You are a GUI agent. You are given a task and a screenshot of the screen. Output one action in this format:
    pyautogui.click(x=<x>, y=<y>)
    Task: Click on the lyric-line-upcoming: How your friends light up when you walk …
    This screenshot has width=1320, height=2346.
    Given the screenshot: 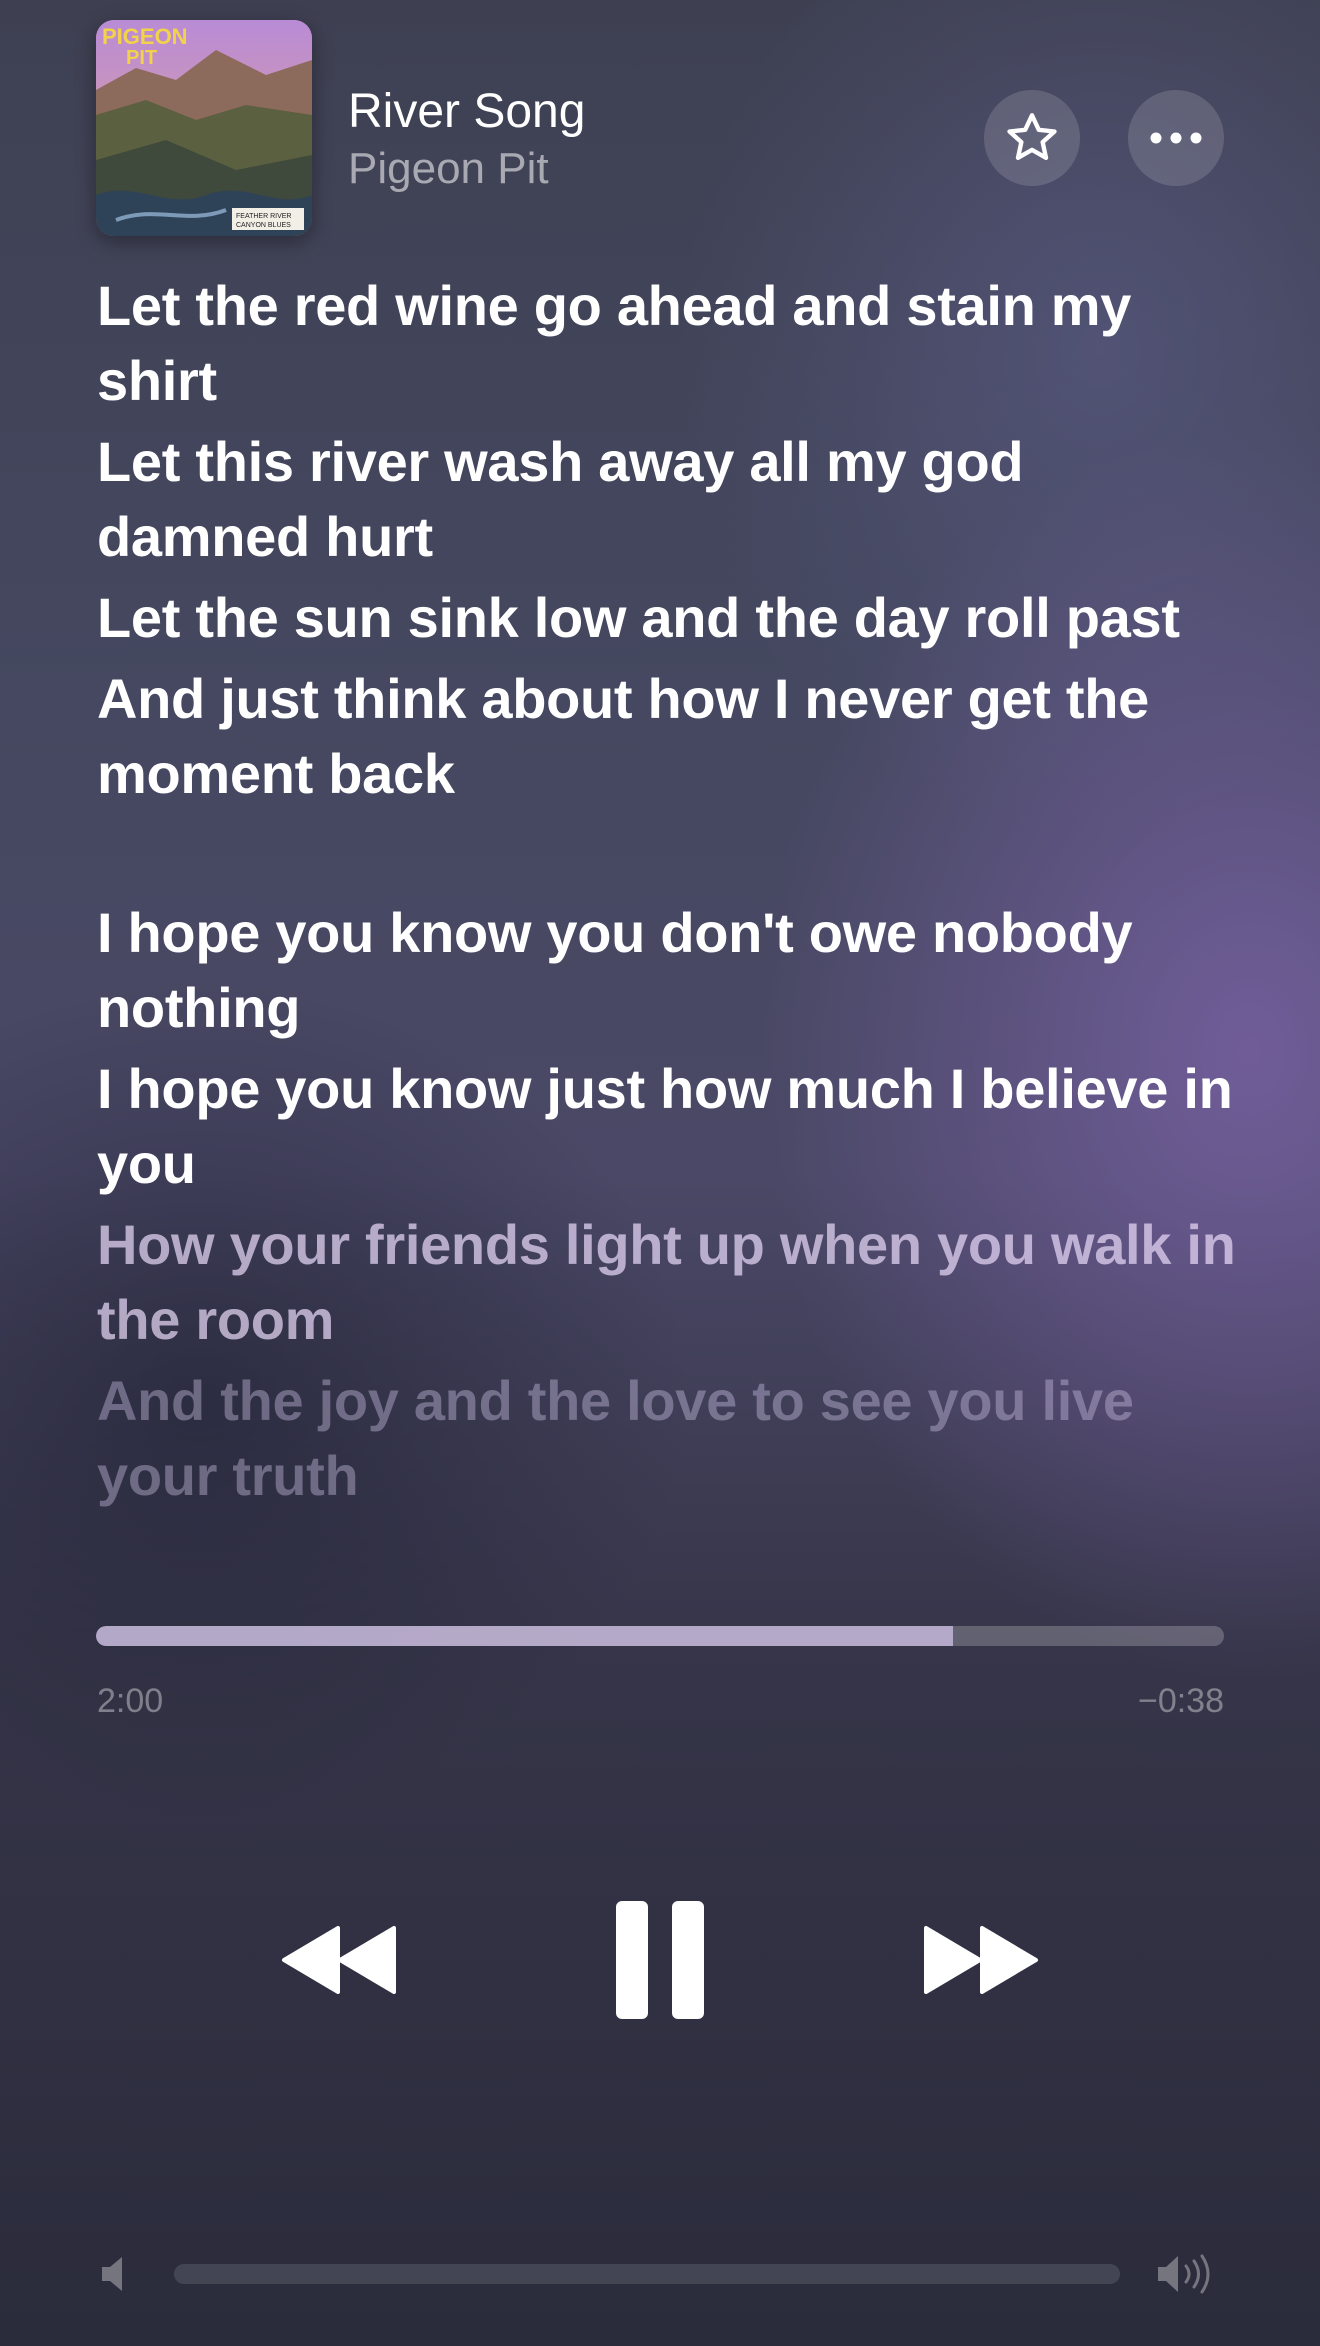 What is the action you would take?
    pyautogui.click(x=667, y=1282)
    